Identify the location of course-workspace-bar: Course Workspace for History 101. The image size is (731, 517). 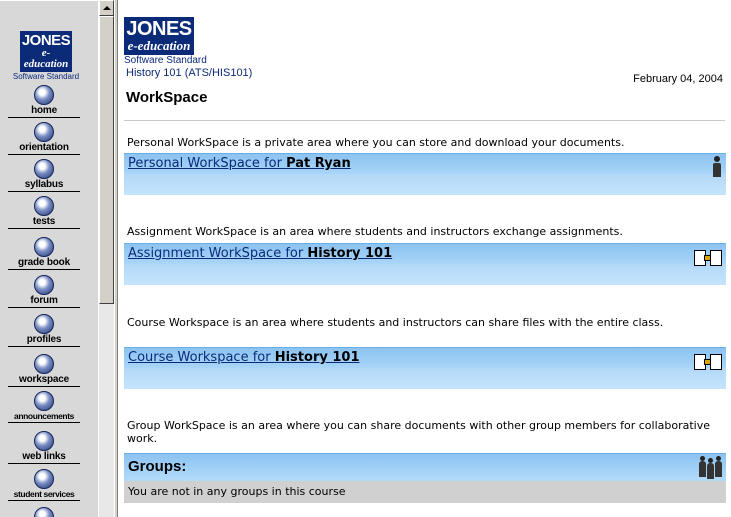
(425, 368).